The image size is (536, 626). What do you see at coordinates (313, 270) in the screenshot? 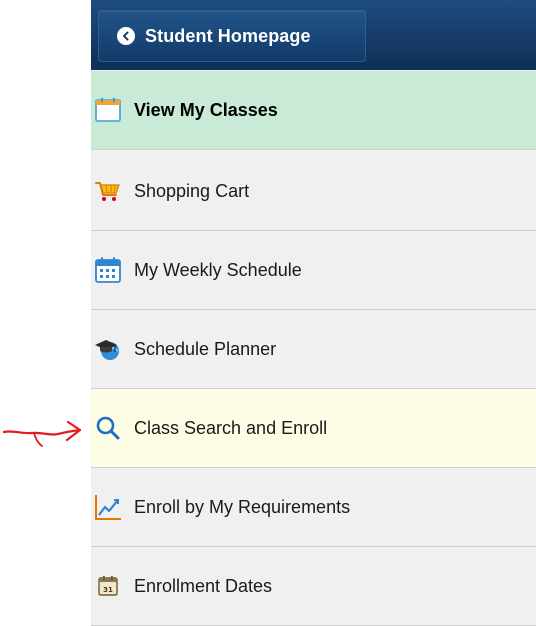
I see `menu-item-my-weekly-schedule: My Weekly Schedule` at bounding box center [313, 270].